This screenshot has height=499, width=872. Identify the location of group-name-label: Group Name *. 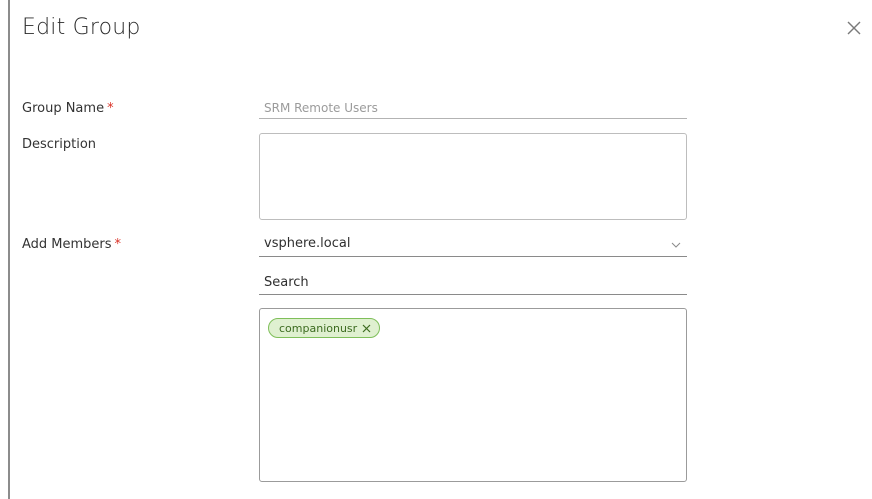
(68, 108).